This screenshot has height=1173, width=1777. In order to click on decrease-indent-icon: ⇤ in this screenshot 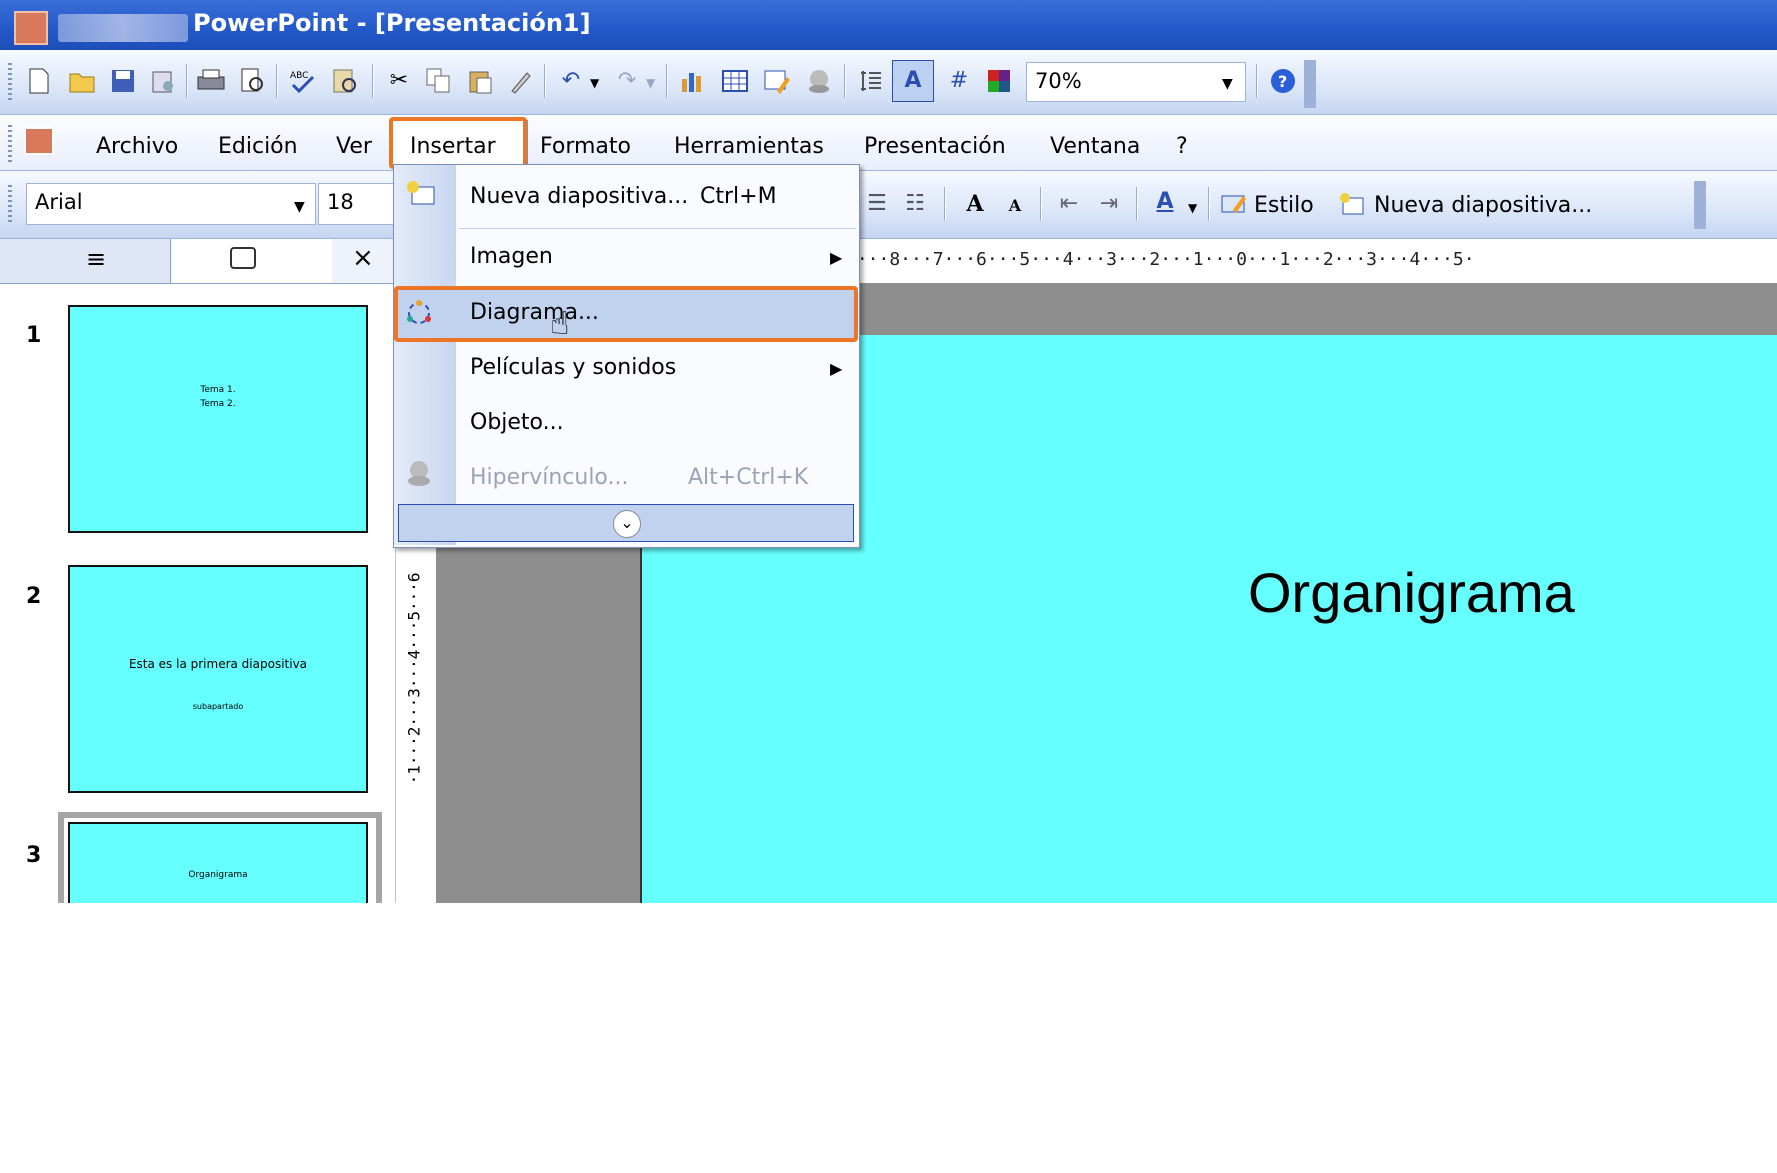, I will do `click(1069, 204)`.